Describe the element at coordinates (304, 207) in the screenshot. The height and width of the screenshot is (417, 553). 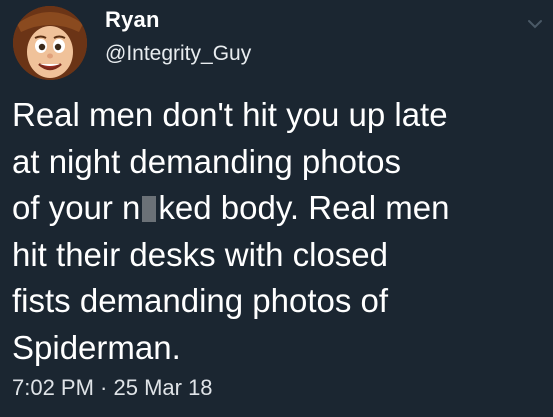
I see `tweet-text-fragment: ked body. Real men` at that location.